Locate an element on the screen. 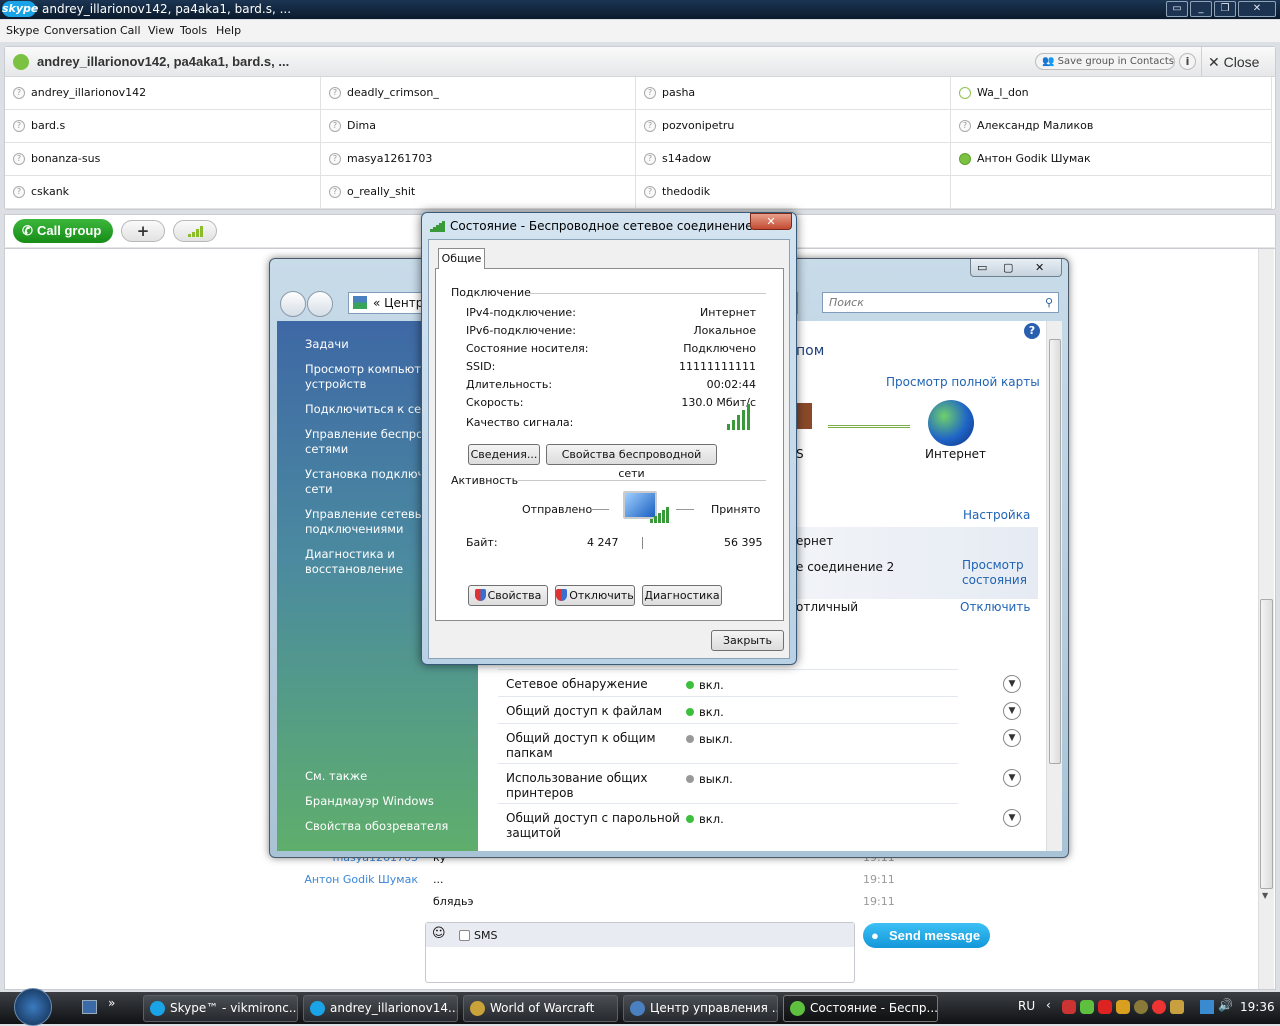 The width and height of the screenshot is (1280, 1026). tray-app-icon is located at coordinates (1123, 1007).